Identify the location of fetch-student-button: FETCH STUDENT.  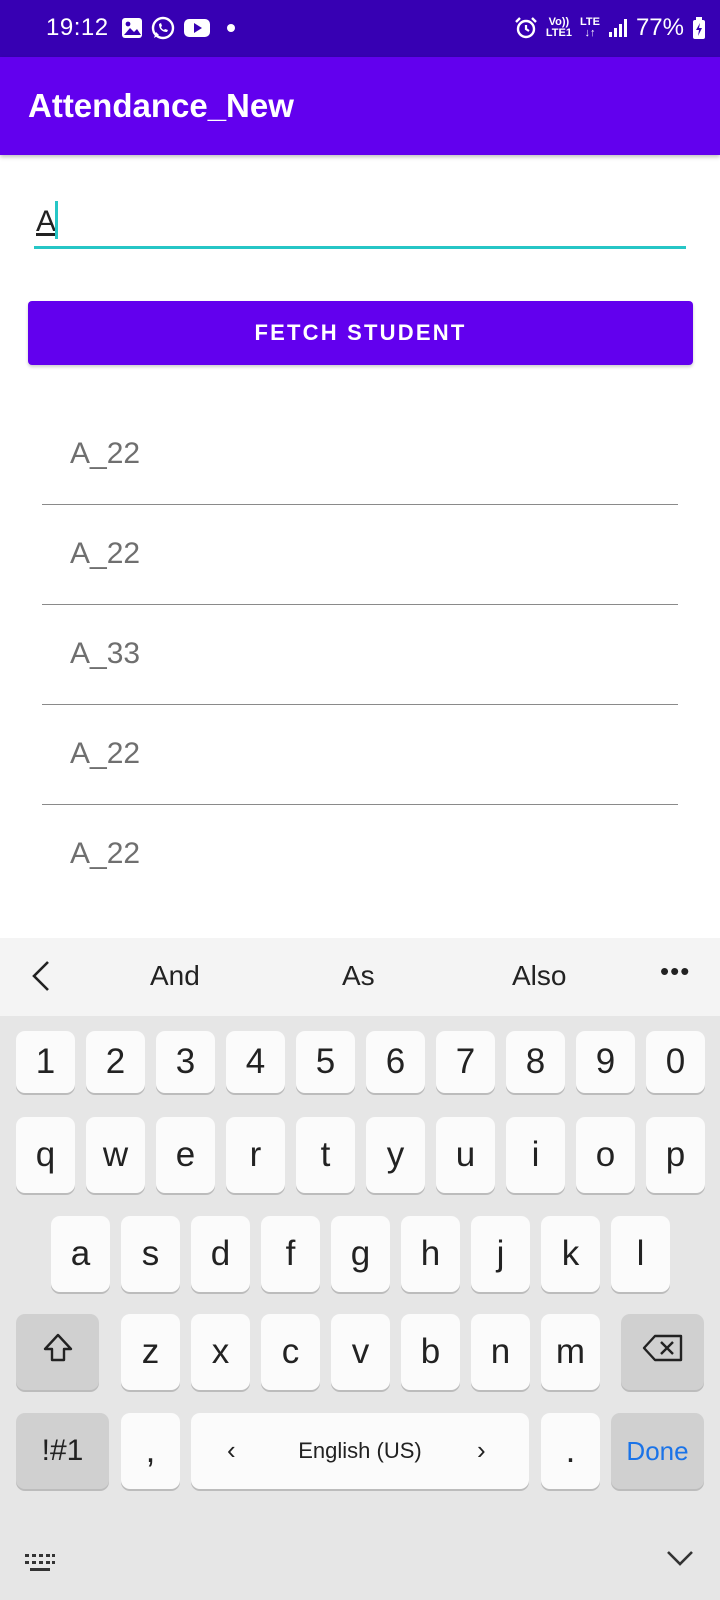
(360, 333).